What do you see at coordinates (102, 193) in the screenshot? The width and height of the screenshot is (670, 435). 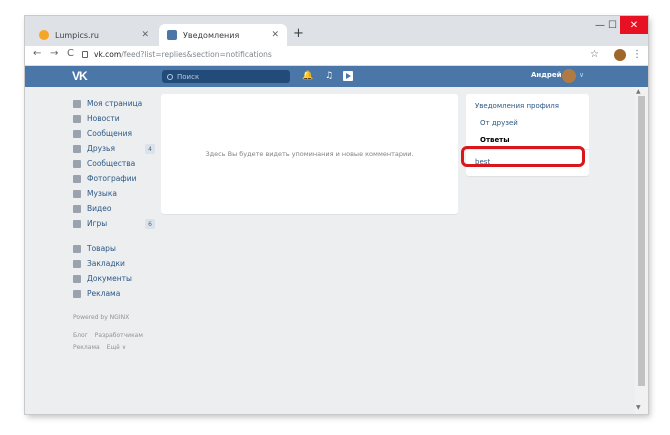 I see `menu-label: Музыка` at bounding box center [102, 193].